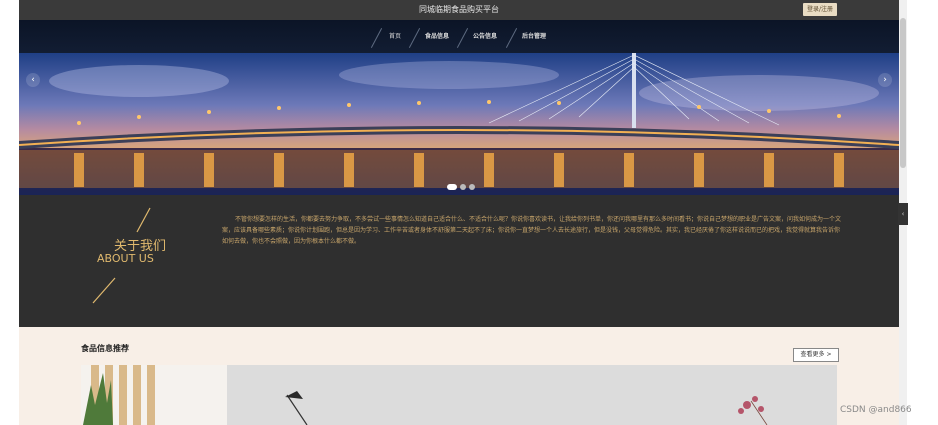 Image resolution: width=938 pixels, height=425 pixels. I want to click on nav-item-notices: 公告信息, so click(485, 36).